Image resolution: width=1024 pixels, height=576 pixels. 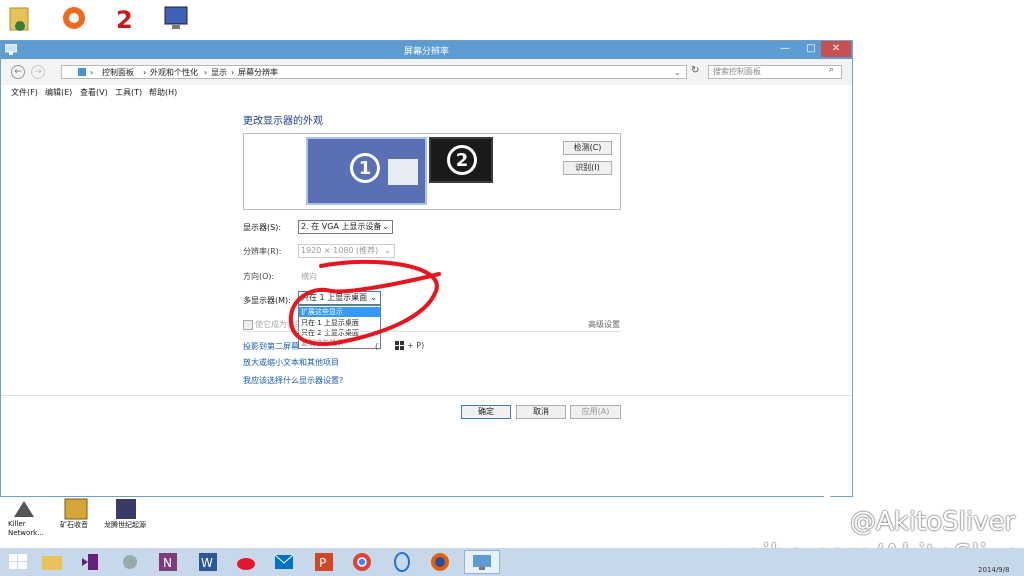 I want to click on breadcrumb-resolution: 屏幕分辨率, so click(x=258, y=73).